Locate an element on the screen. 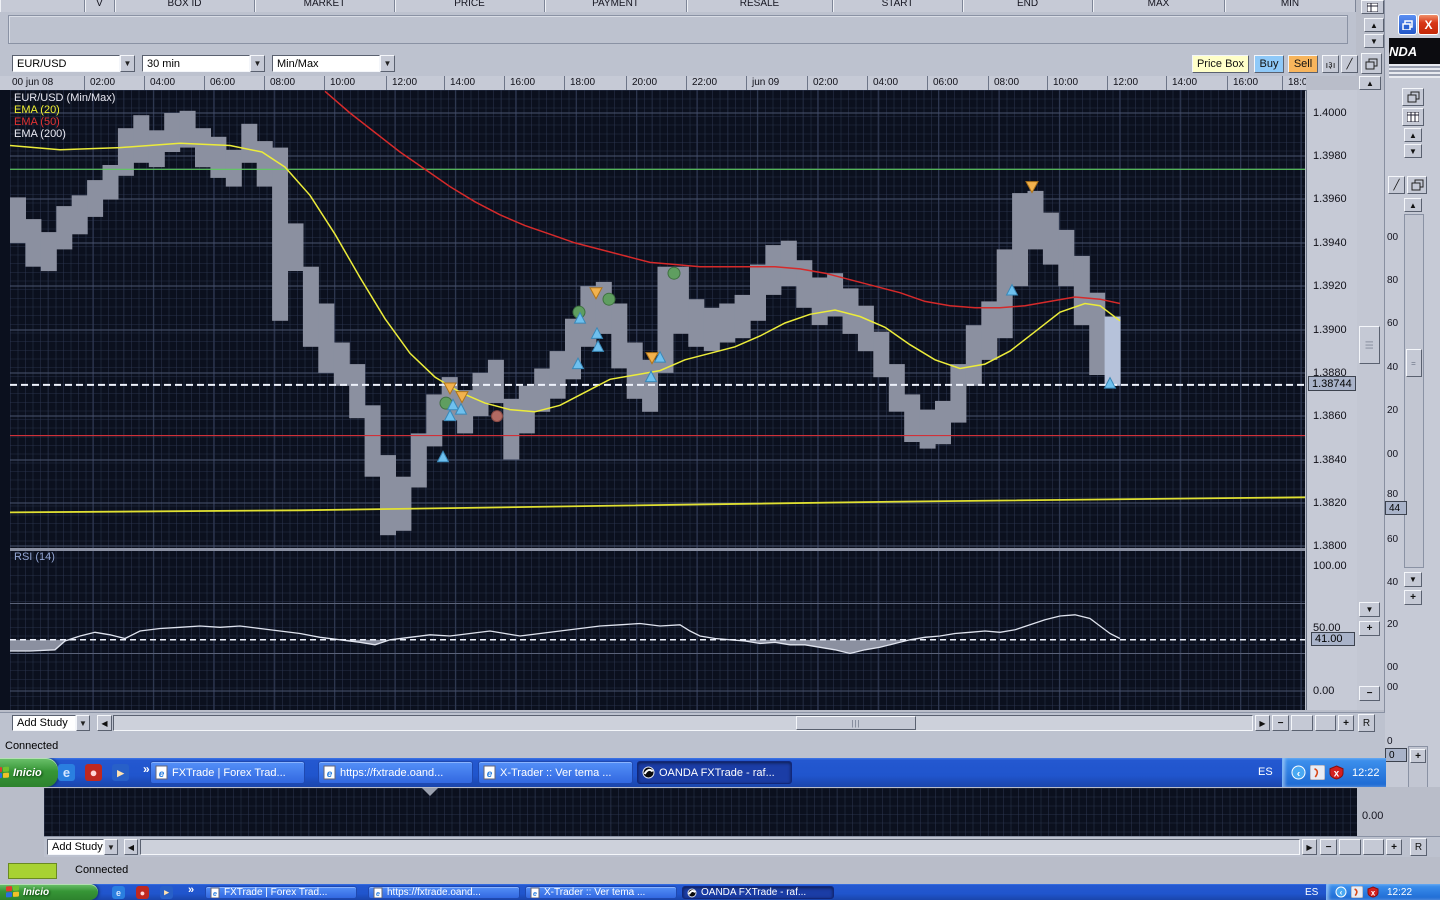  header-col-price: PRICE is located at coordinates (470, 6).